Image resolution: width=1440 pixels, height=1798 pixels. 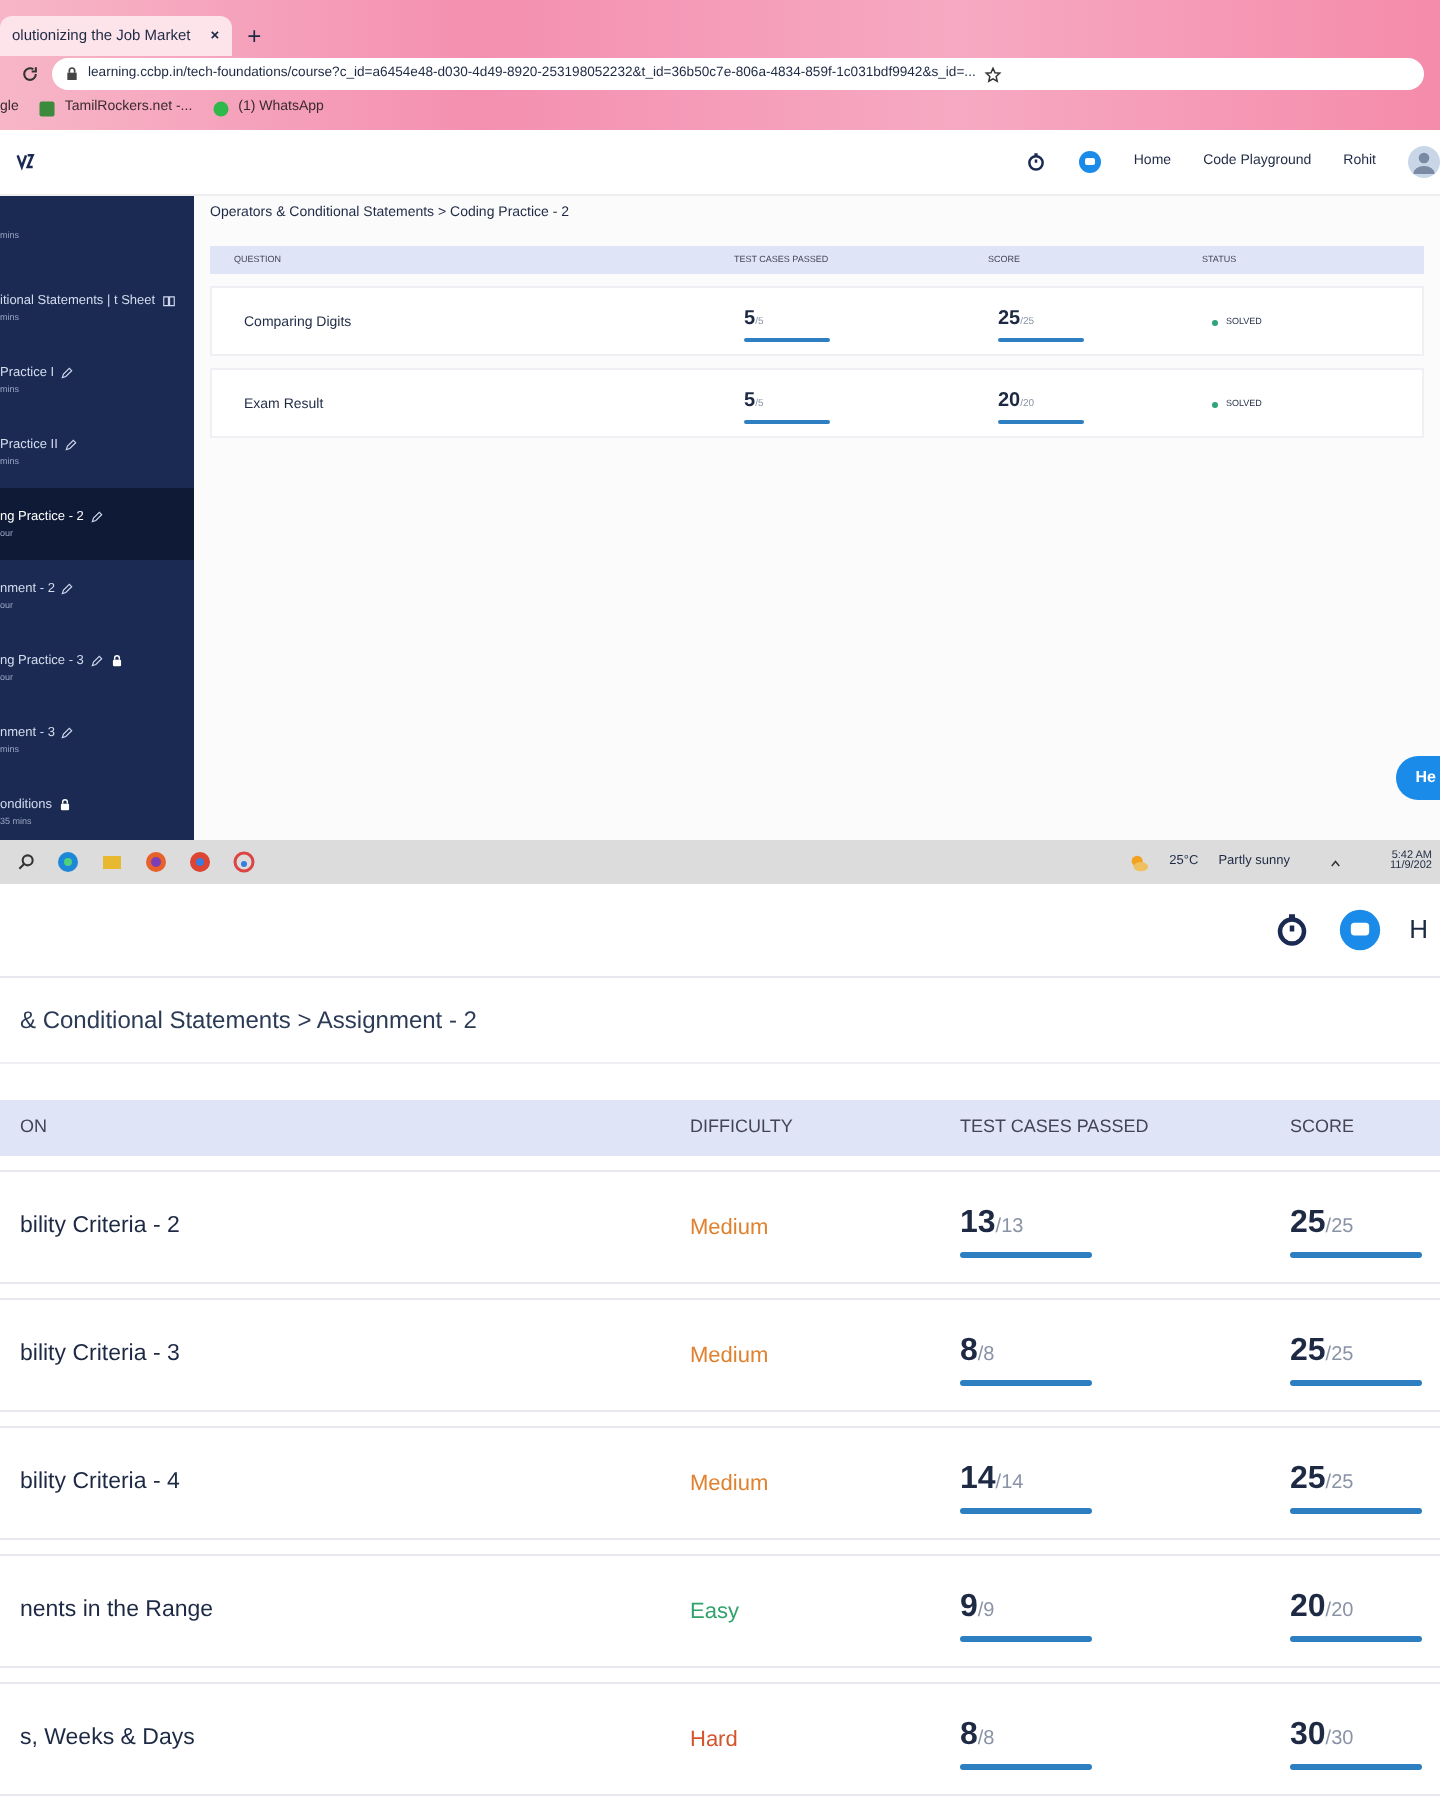 I want to click on question-cell: bility Criteria - 2, so click(x=355, y=1228).